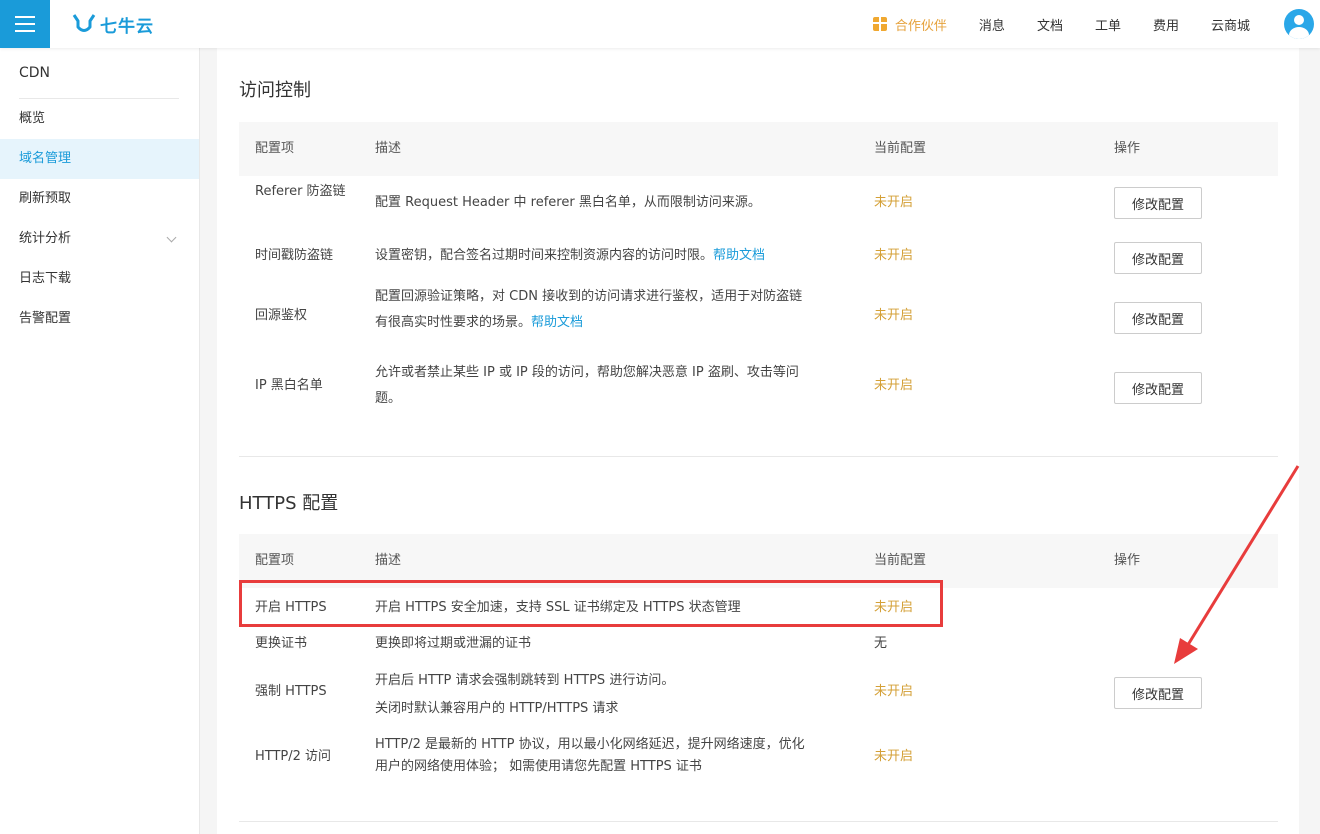  I want to click on row-name: IP 黑白名单, so click(289, 385).